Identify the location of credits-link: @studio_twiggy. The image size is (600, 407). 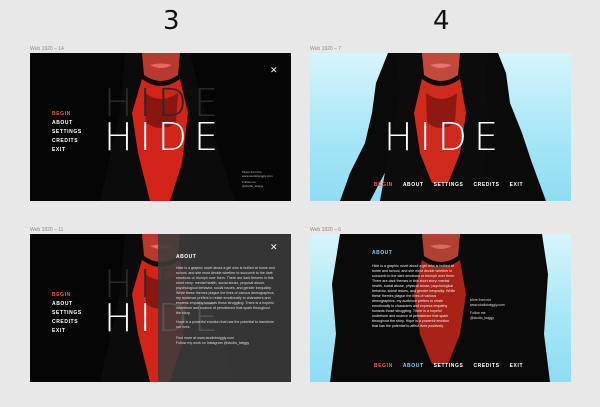
(257, 186).